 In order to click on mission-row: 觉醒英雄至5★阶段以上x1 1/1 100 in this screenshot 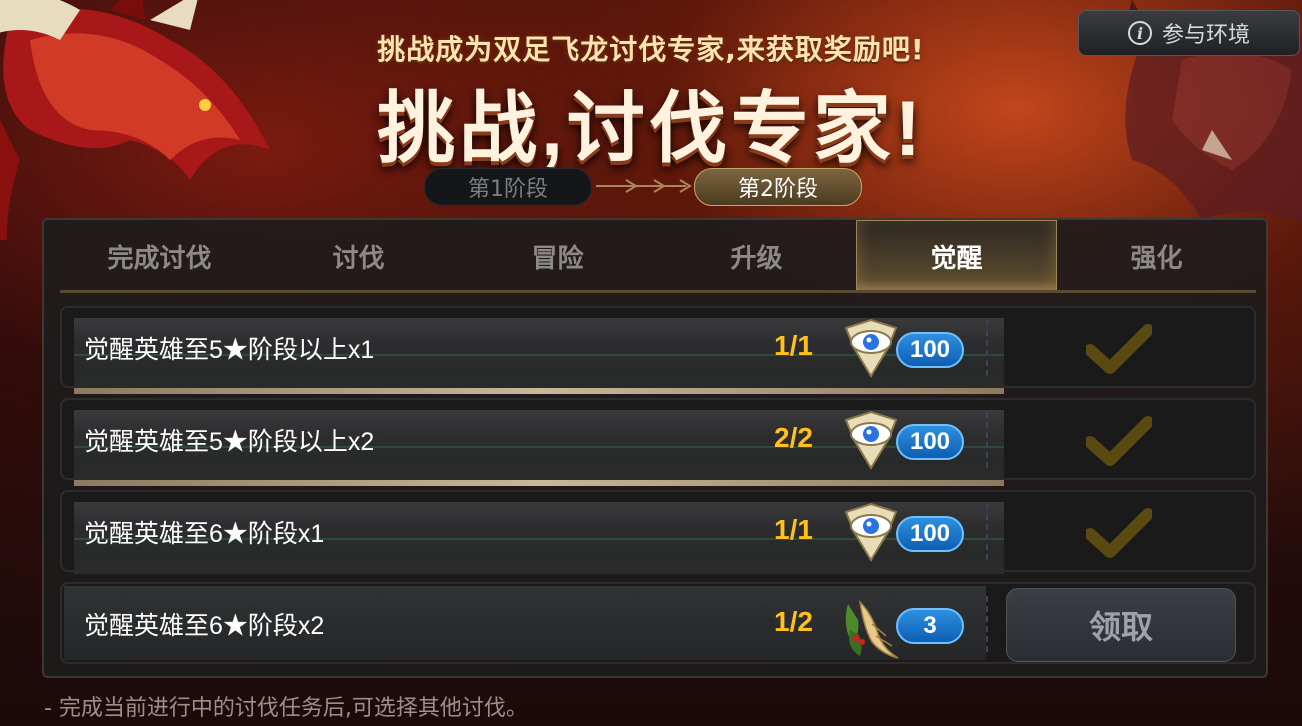, I will do `click(658, 350)`.